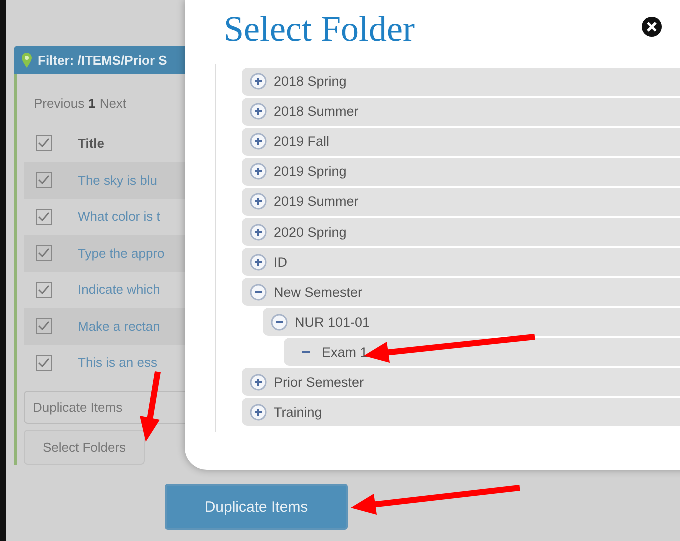 The height and width of the screenshot is (541, 680). What do you see at coordinates (461, 262) in the screenshot?
I see `folder-row: ID` at bounding box center [461, 262].